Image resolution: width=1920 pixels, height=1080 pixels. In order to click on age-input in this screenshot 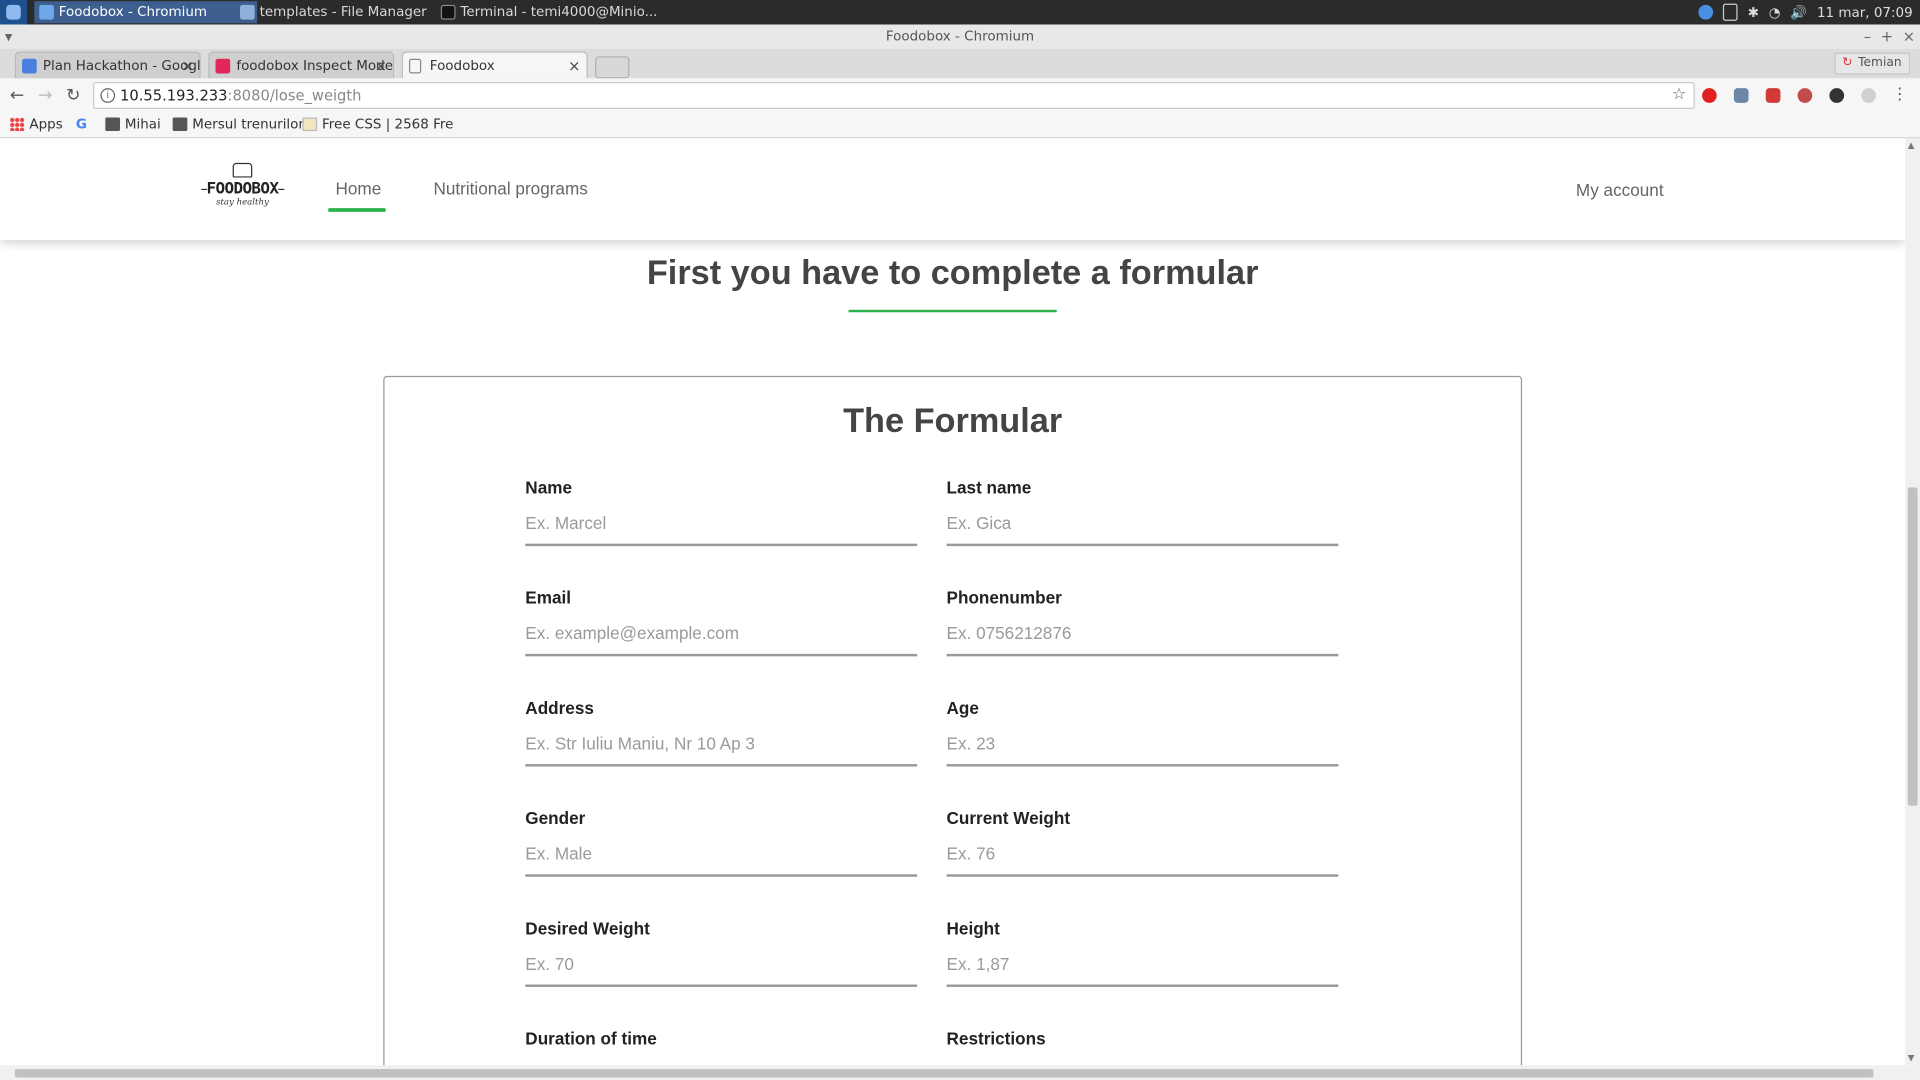, I will do `click(1142, 744)`.